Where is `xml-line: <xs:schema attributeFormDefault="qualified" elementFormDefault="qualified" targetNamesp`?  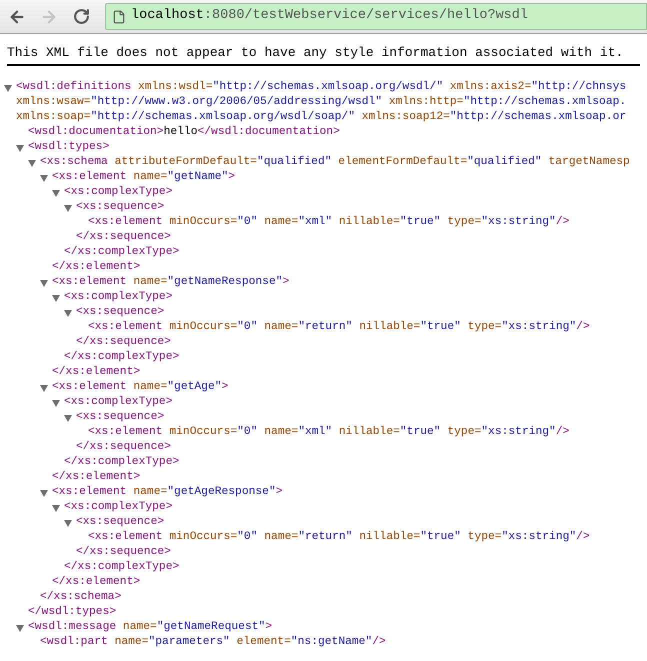 xml-line: <xs:schema attributeFormDefault="qualified" elementFormDefault="qualified" targetNamesp is located at coordinates (335, 162).